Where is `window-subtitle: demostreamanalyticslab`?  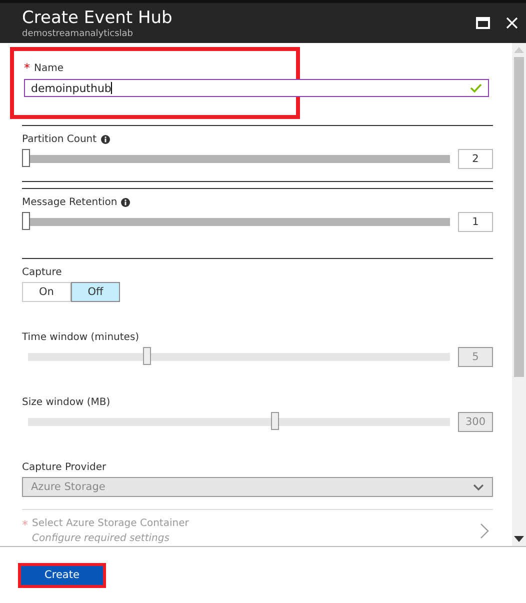 window-subtitle: demostreamanalyticslab is located at coordinates (78, 33).